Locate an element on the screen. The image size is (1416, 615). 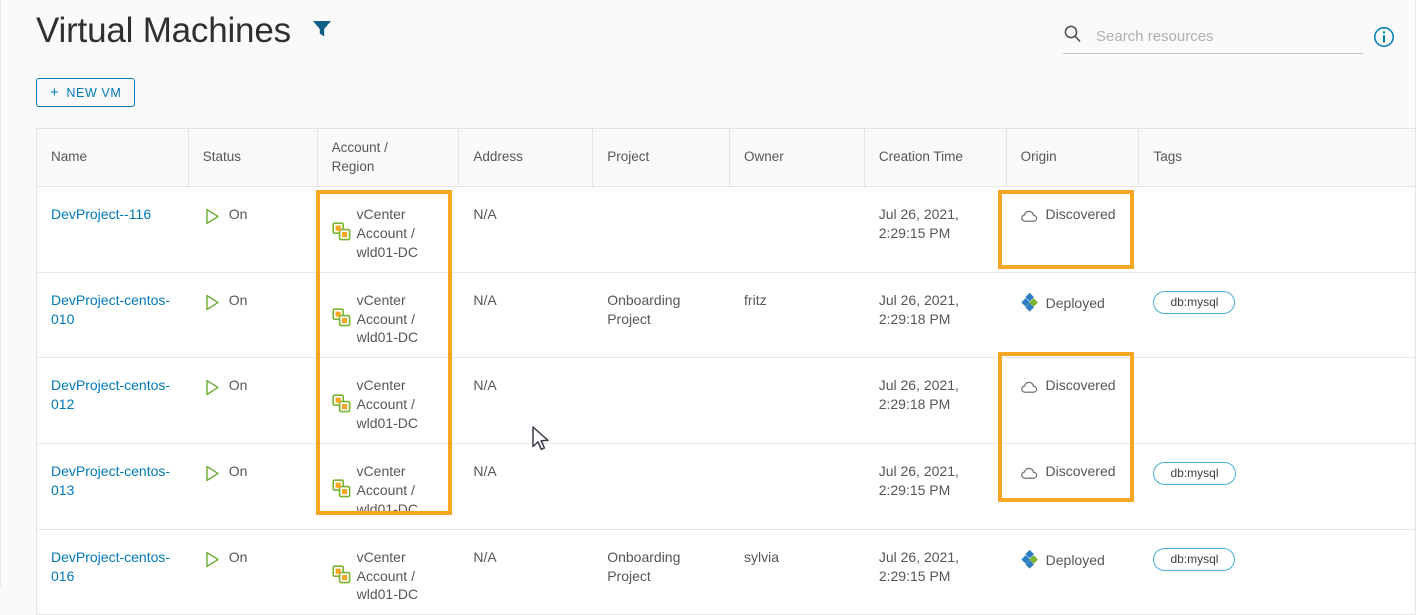
column-header-creation-time: Creation Time is located at coordinates (936, 157).